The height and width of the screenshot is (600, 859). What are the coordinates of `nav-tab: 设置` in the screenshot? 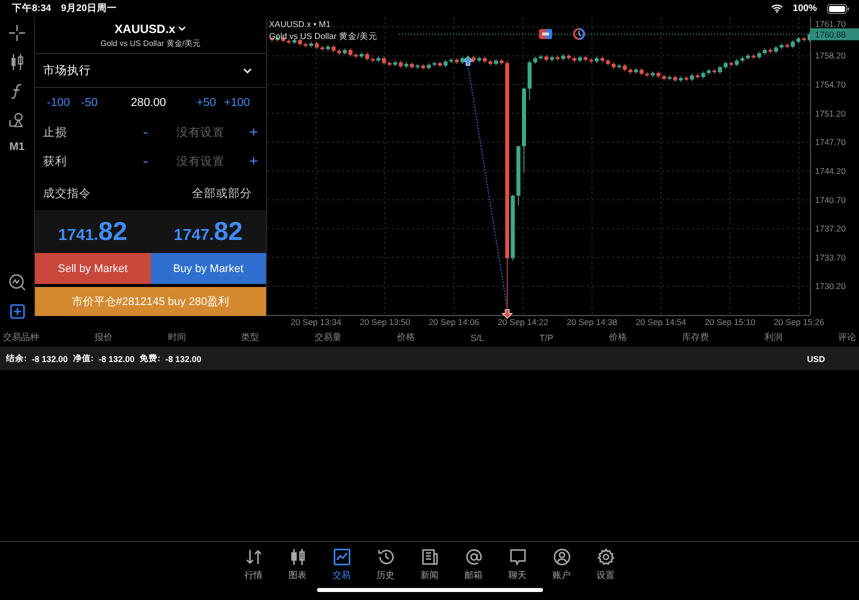 It's located at (605, 568).